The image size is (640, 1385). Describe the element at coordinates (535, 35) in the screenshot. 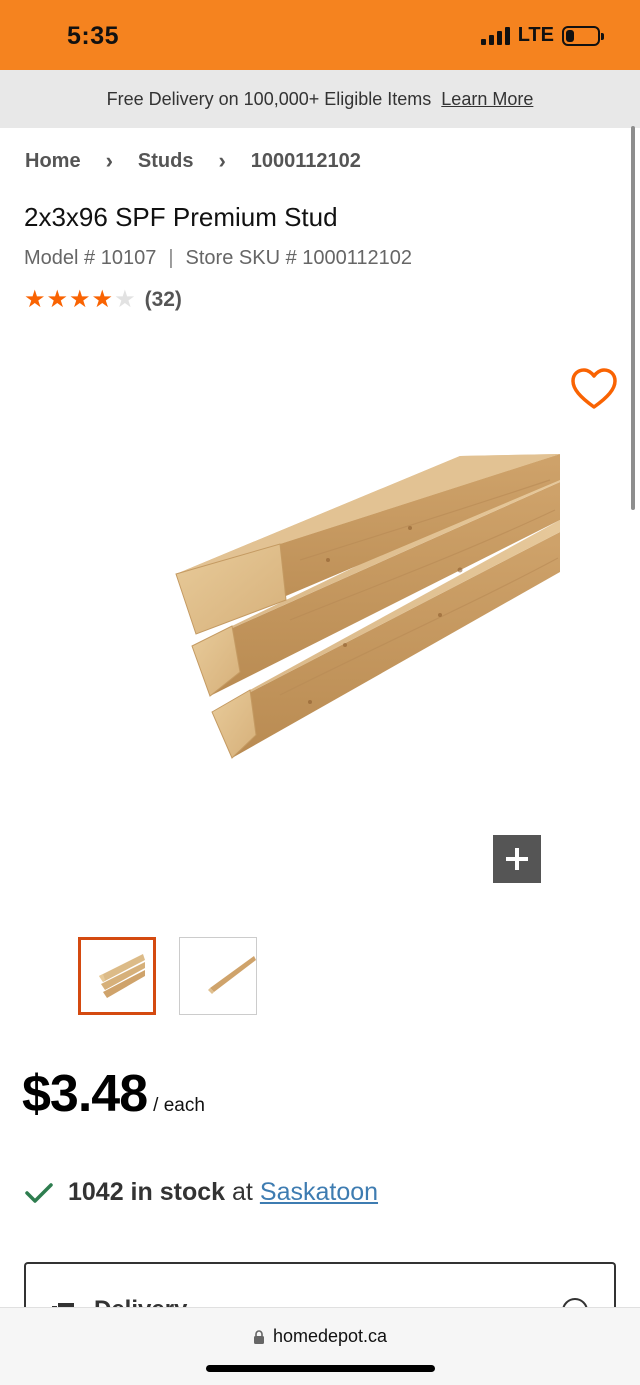

I see `network-label: LTE` at that location.